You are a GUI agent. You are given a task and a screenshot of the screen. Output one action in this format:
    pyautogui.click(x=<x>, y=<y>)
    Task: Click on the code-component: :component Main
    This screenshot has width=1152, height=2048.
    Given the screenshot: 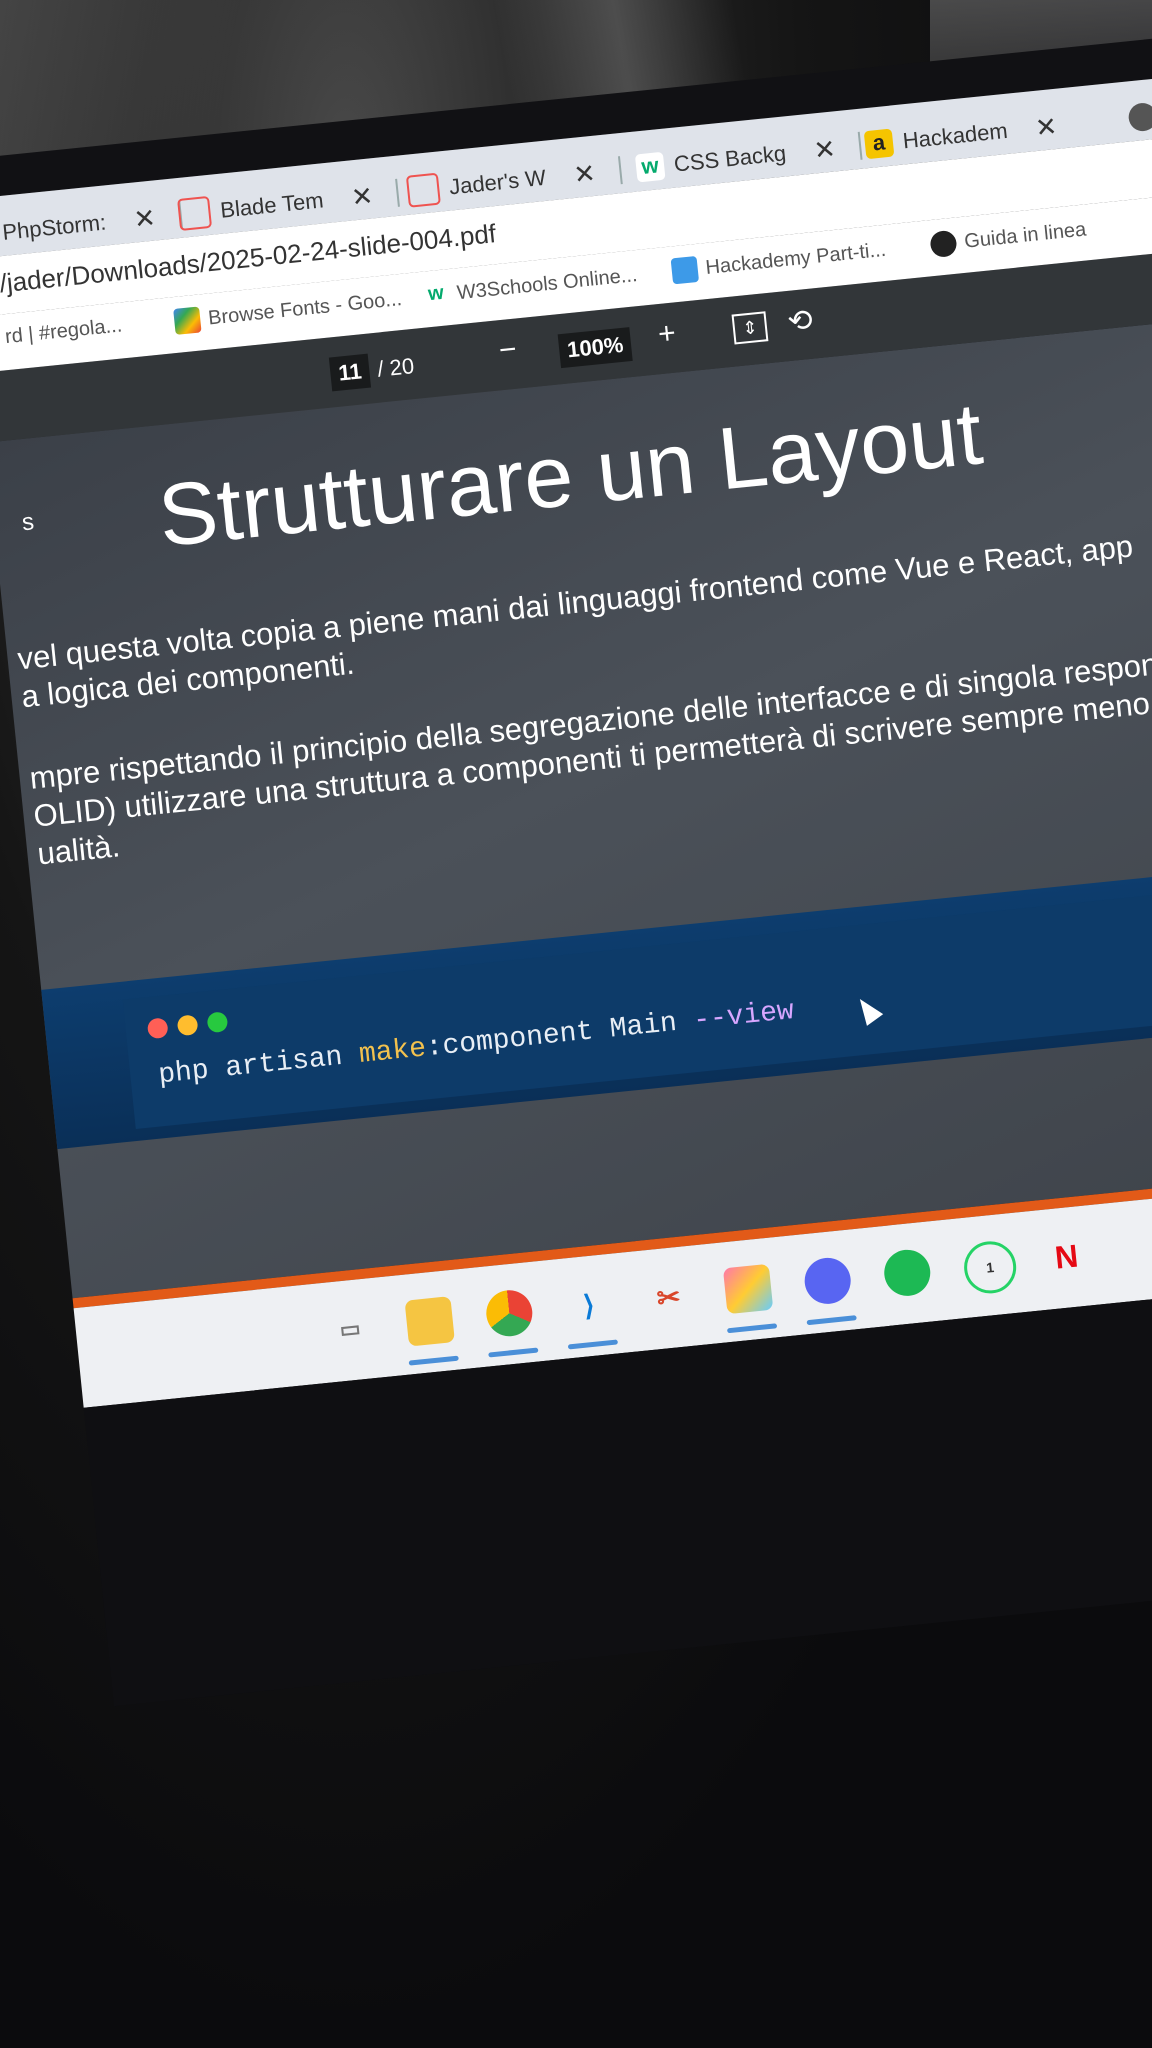 What is the action you would take?
    pyautogui.click(x=560, y=1035)
    